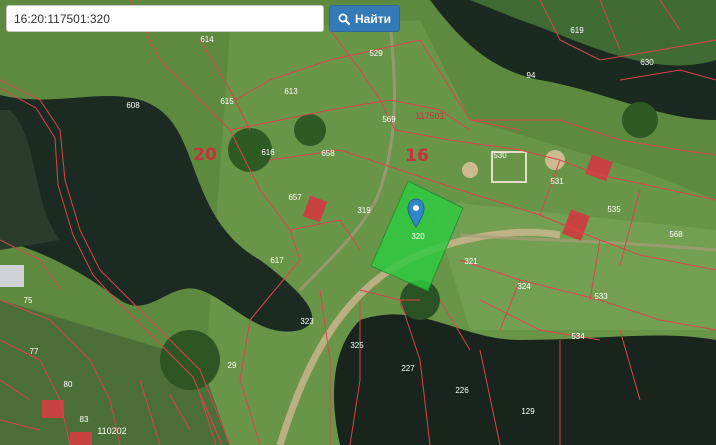 The width and height of the screenshot is (716, 445). I want to click on parcel-label: 80, so click(68, 384).